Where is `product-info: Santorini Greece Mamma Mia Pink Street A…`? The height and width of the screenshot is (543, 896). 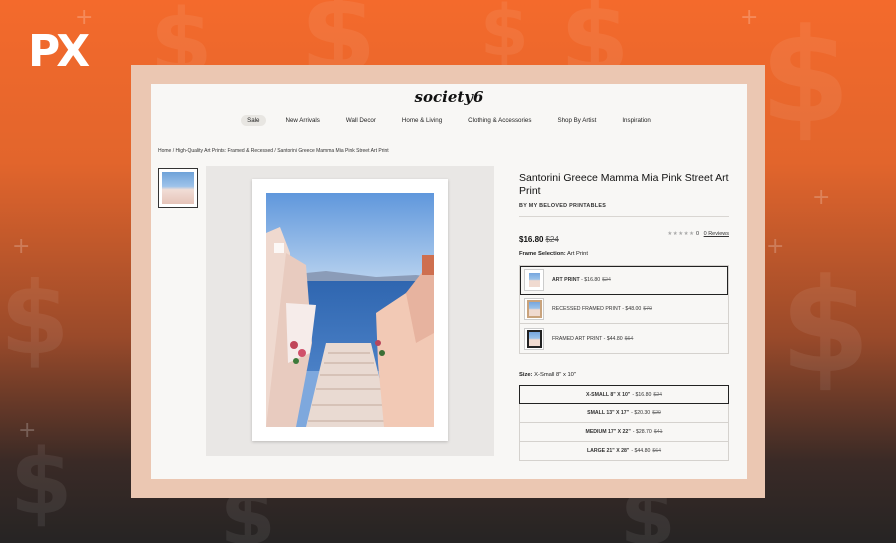
product-info: Santorini Greece Mamma Mia Pink Street A… is located at coordinates (624, 316).